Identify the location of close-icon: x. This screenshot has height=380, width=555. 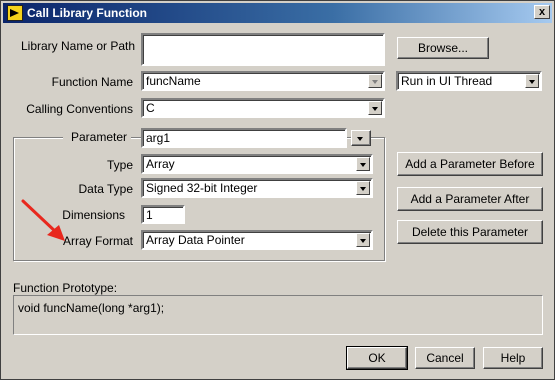
(542, 12).